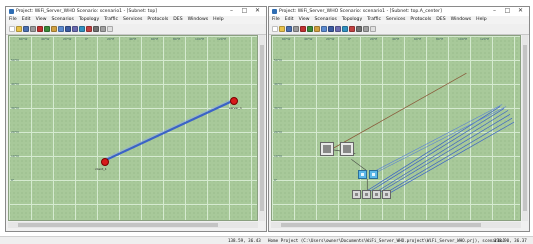  I want to click on server-node, so click(234, 101).